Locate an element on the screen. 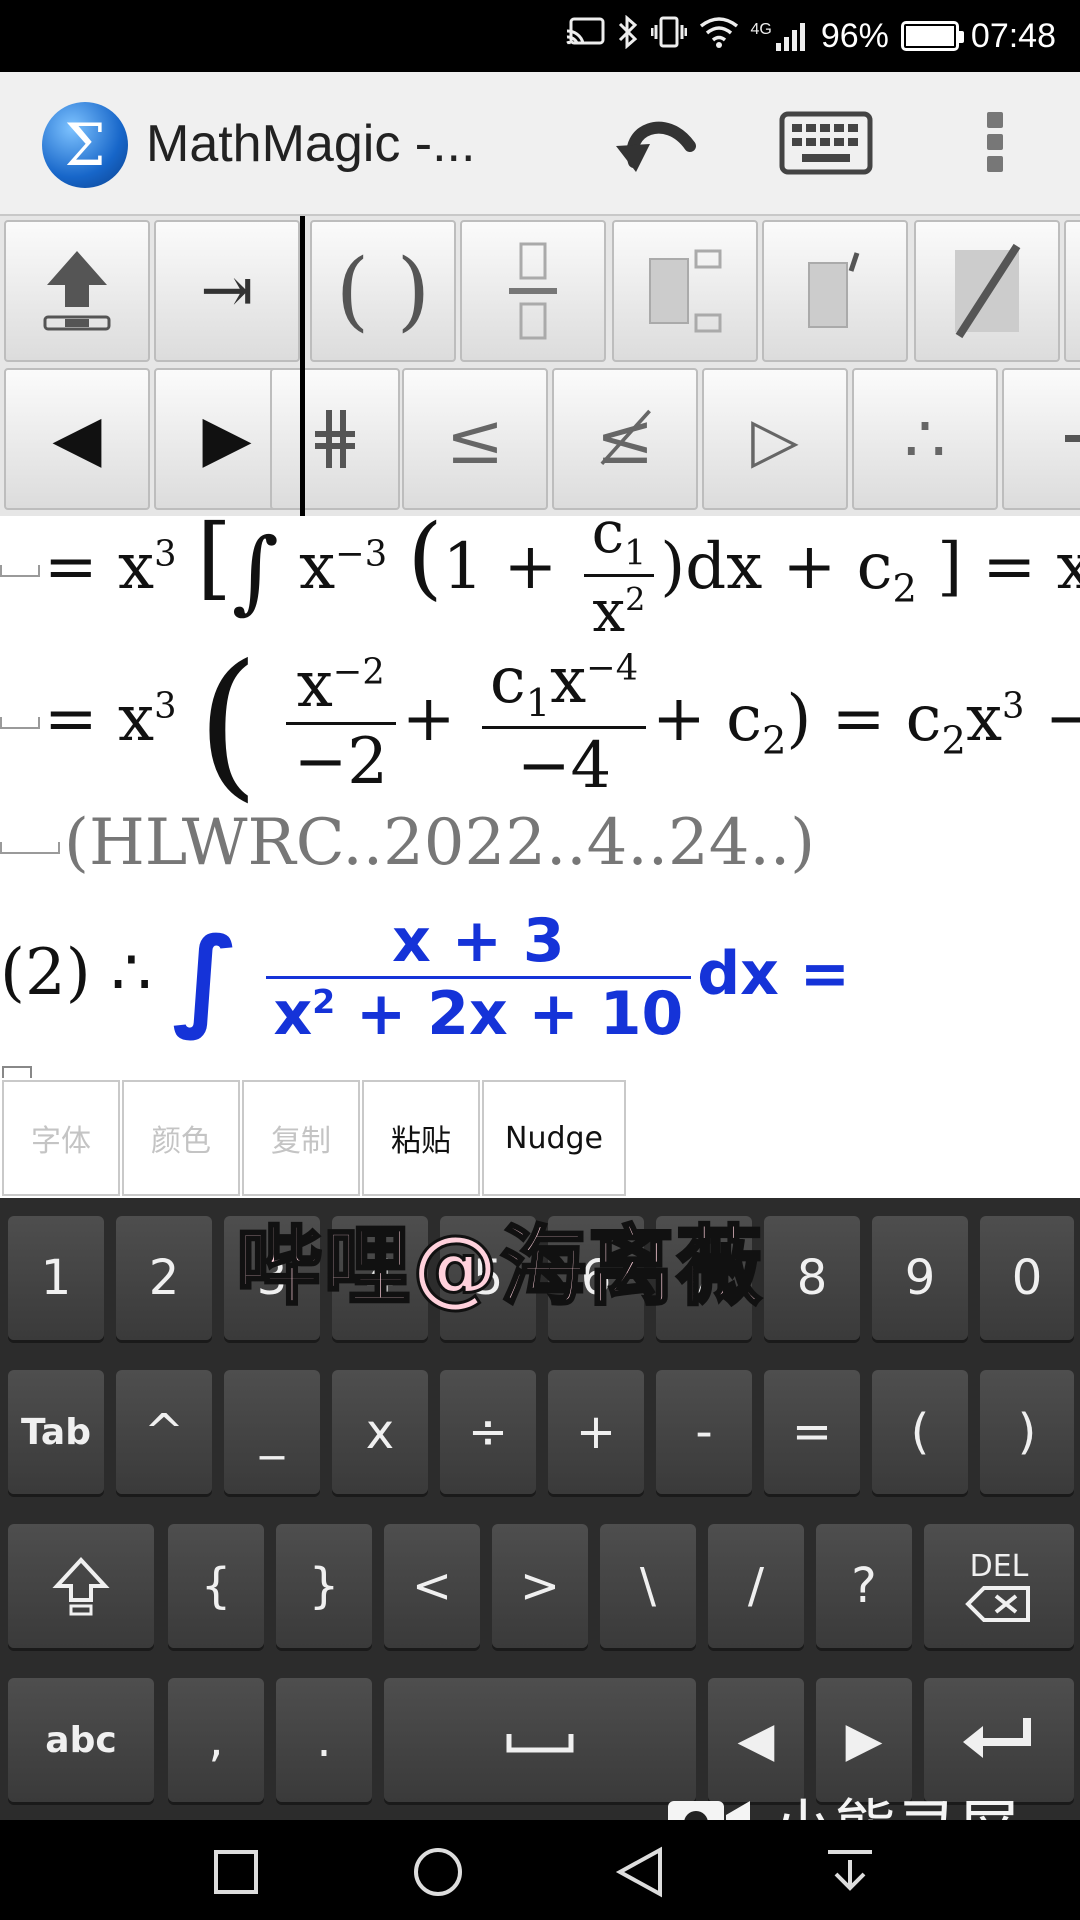  paste-button: 粘贴 is located at coordinates (421, 1138).